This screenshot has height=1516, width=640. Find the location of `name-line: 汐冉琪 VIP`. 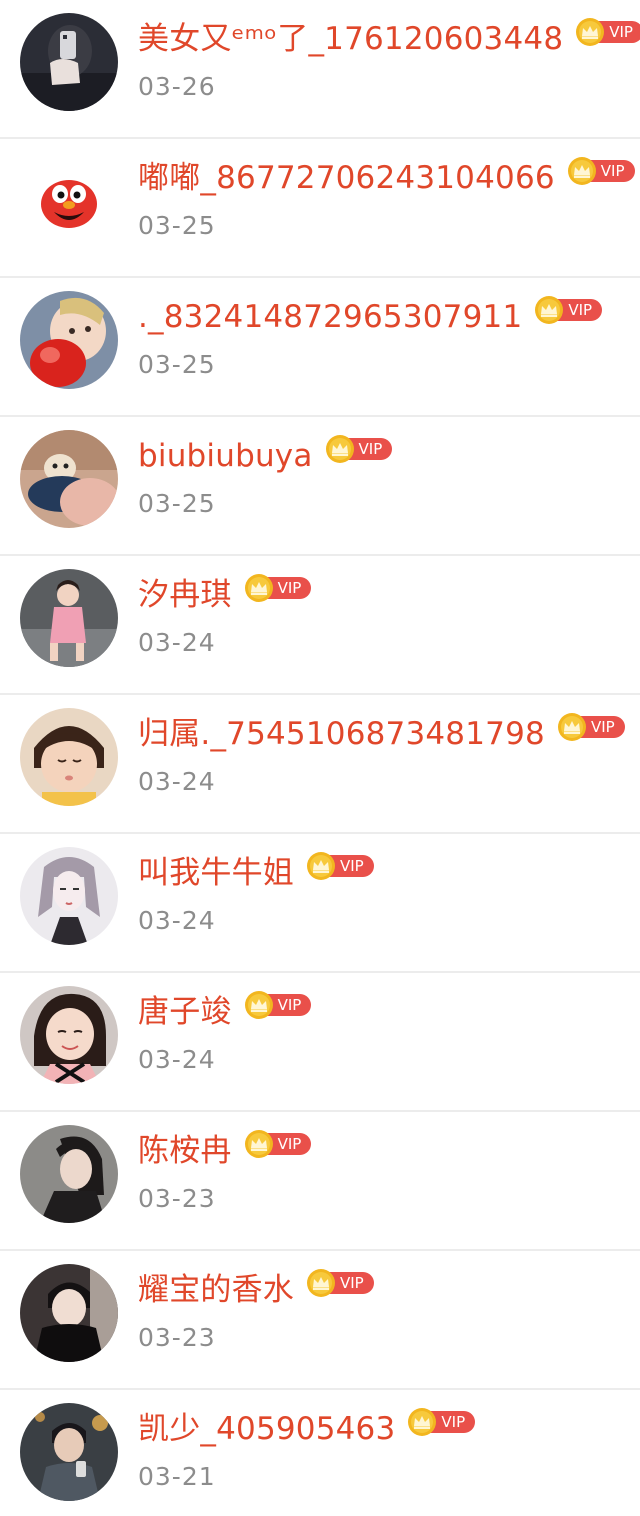

name-line: 汐冉琪 VIP is located at coordinates (225, 595).